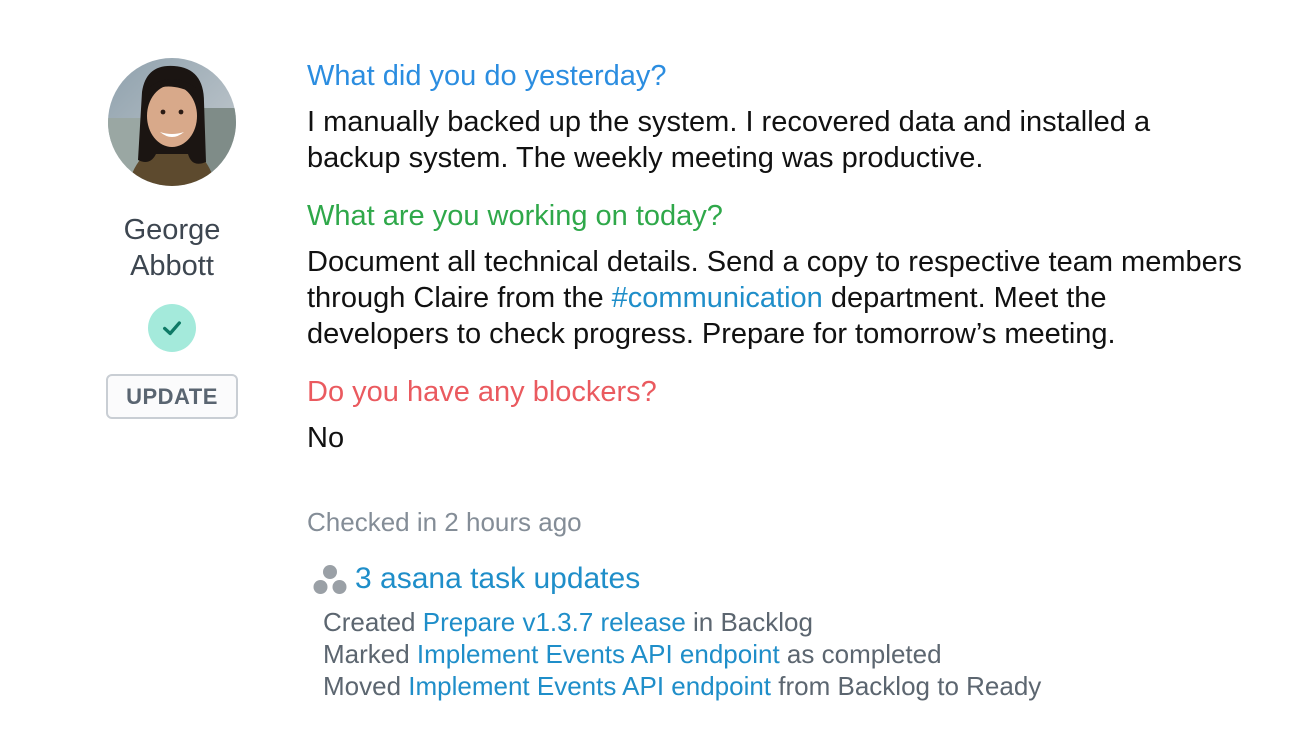  What do you see at coordinates (444, 522) in the screenshot?
I see `checked-in-timestamp: Checked in 2 hours ago` at bounding box center [444, 522].